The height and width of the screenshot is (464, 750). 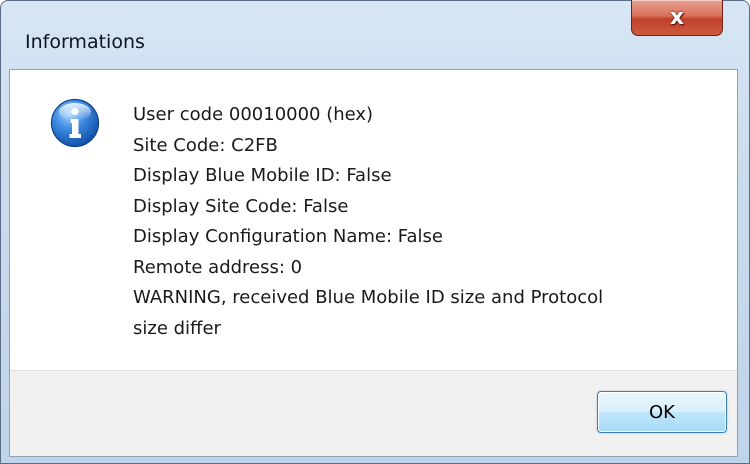 I want to click on information-icon, so click(x=75, y=123).